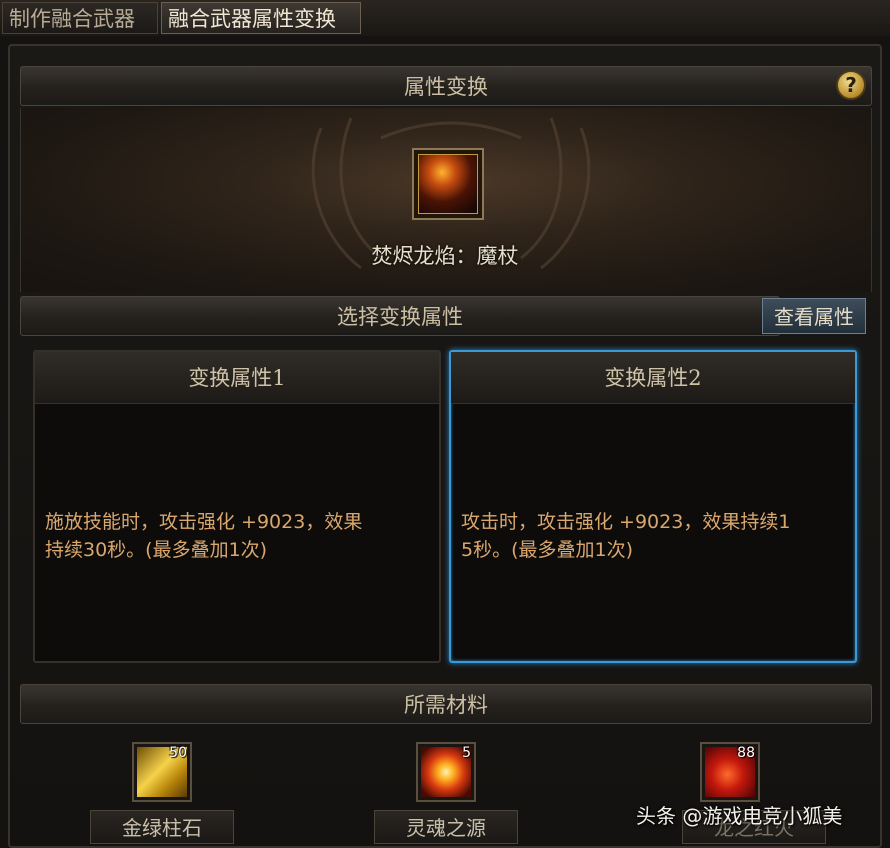 The width and height of the screenshot is (890, 848). I want to click on tab-attribute-conversion: 融合武器属性变换, so click(261, 18).